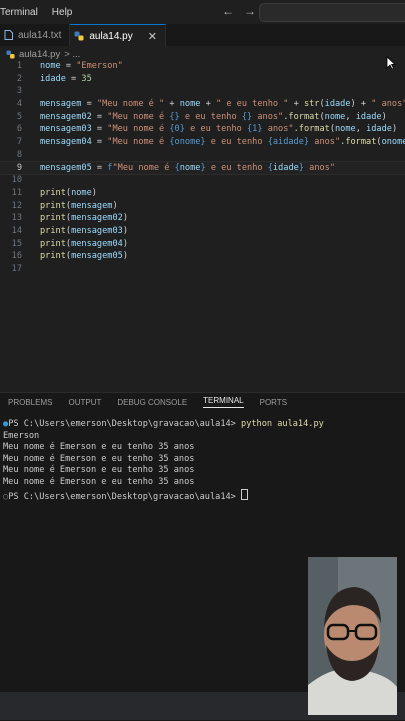  I want to click on mouse-pointer-icon, so click(391, 65).